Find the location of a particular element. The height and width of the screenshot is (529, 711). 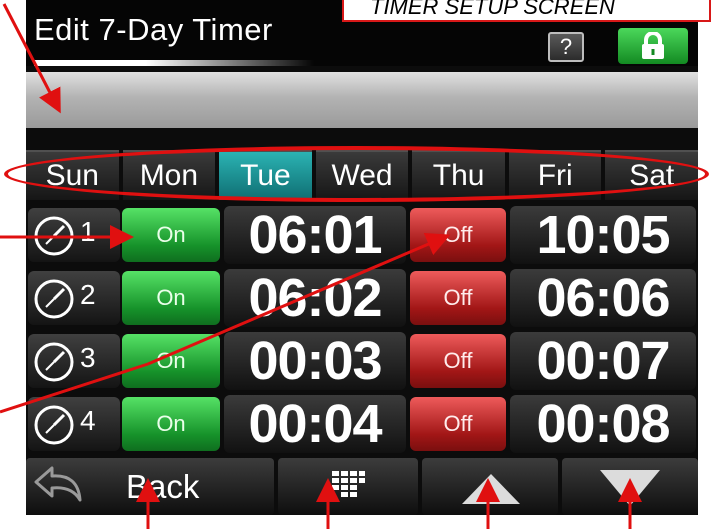

help-icon: ? is located at coordinates (566, 46).